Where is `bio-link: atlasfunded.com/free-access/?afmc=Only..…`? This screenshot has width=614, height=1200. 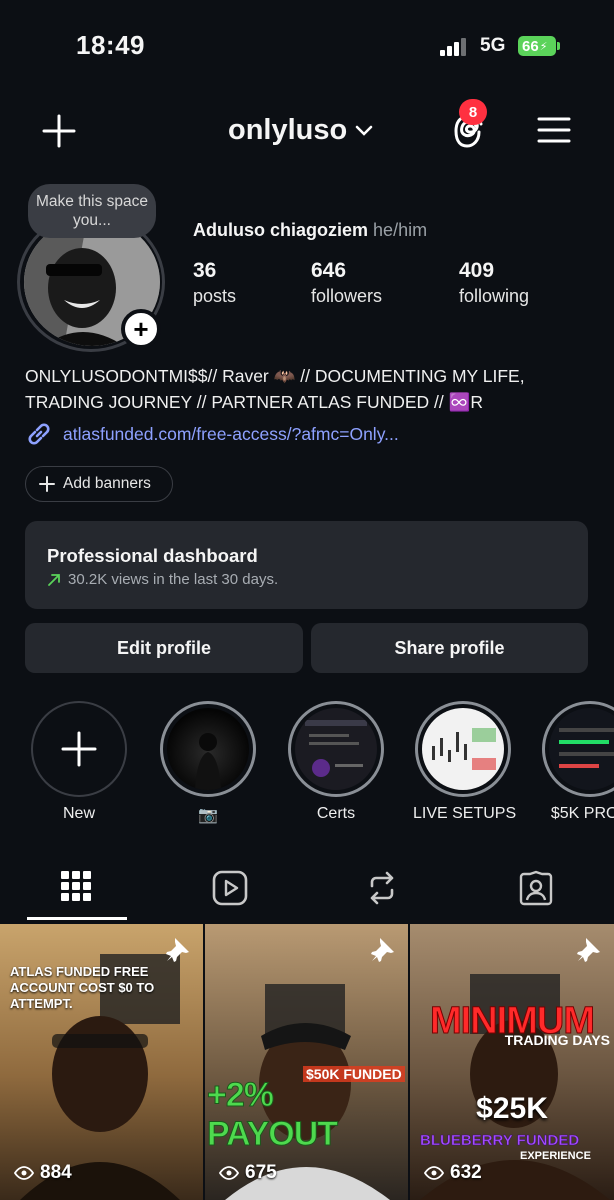 bio-link: atlasfunded.com/free-access/?afmc=Only..… is located at coordinates (212, 434).